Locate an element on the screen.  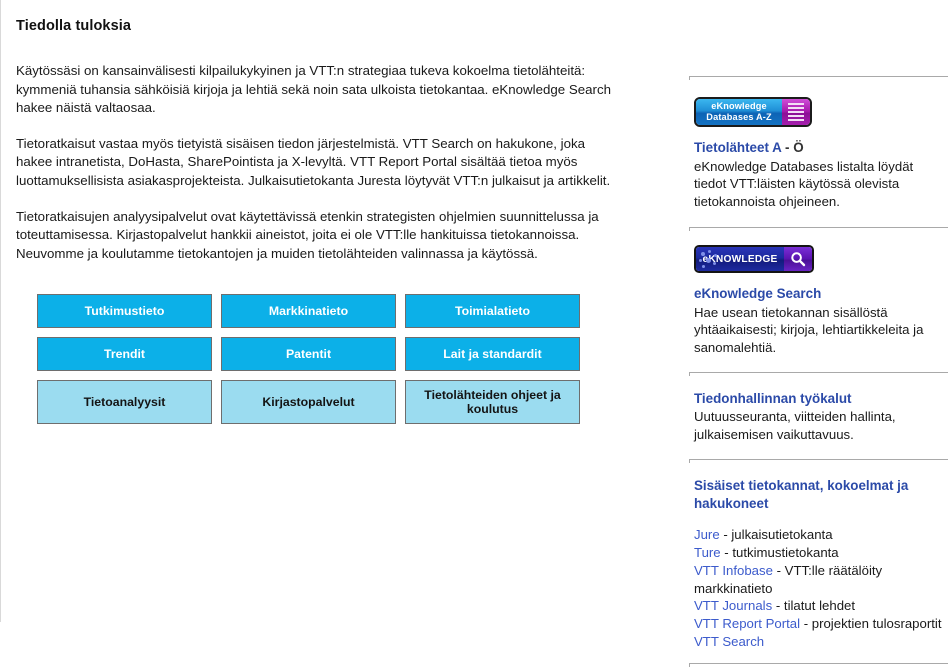
badge-line-2: Databases A-Z is located at coordinates (739, 117).